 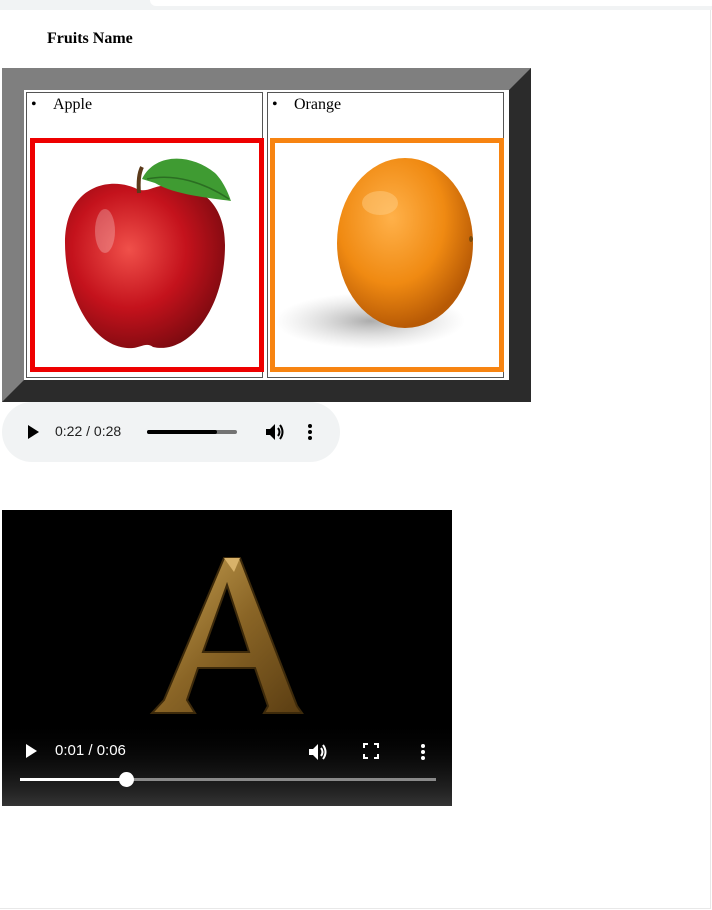 I want to click on more-options-icon, so click(x=310, y=432).